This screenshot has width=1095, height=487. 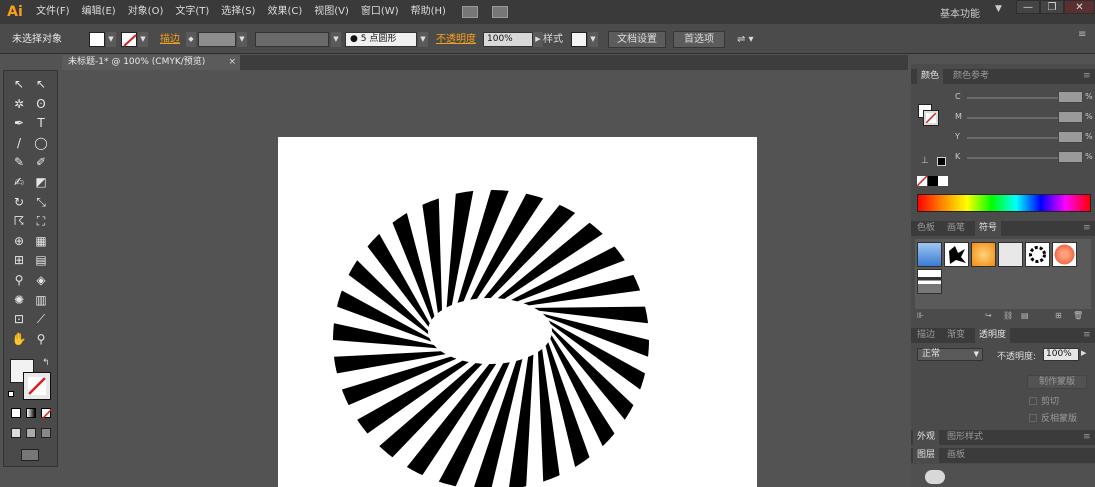 I want to click on make-mask-button: 制作蒙版, so click(x=1057, y=382).